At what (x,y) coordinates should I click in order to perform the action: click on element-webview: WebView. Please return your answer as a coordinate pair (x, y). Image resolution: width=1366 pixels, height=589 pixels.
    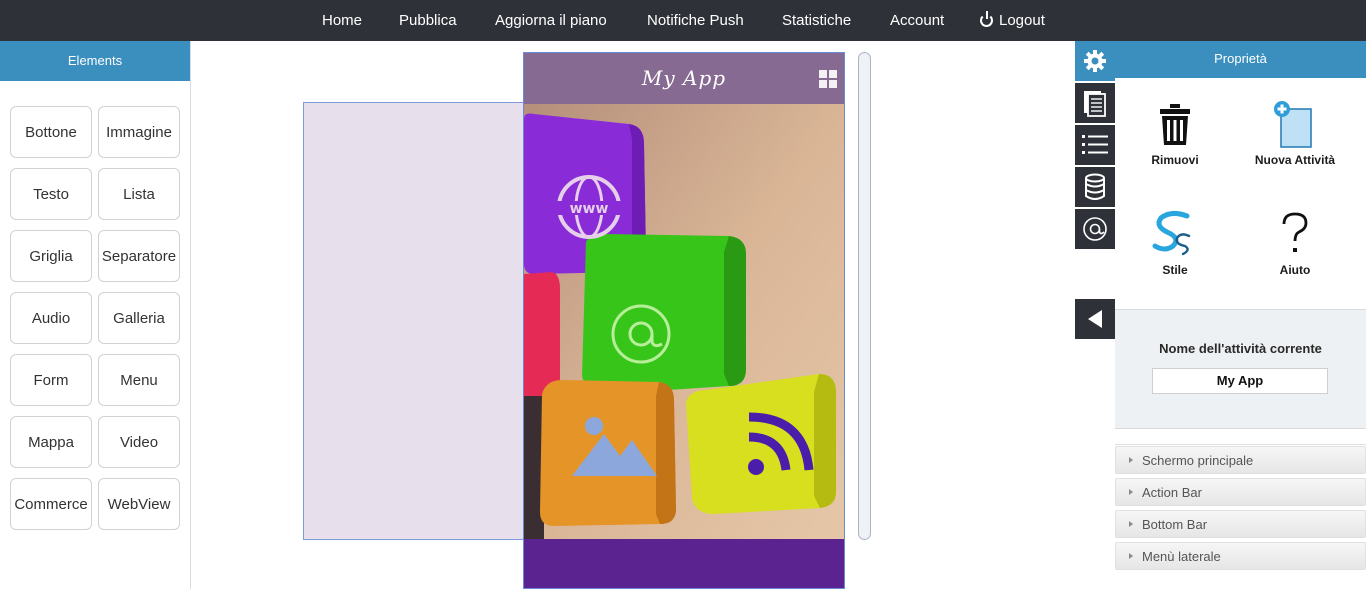
    Looking at the image, I should click on (139, 504).